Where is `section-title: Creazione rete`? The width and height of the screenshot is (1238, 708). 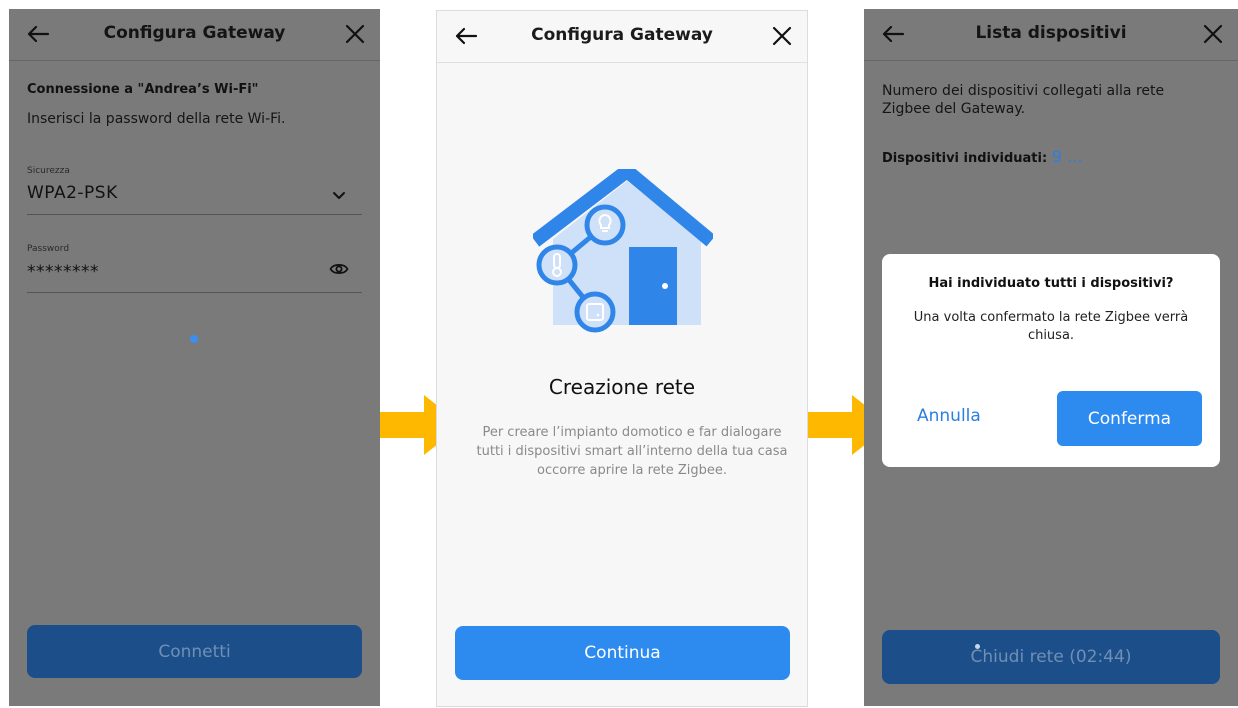 section-title: Creazione rete is located at coordinates (622, 387).